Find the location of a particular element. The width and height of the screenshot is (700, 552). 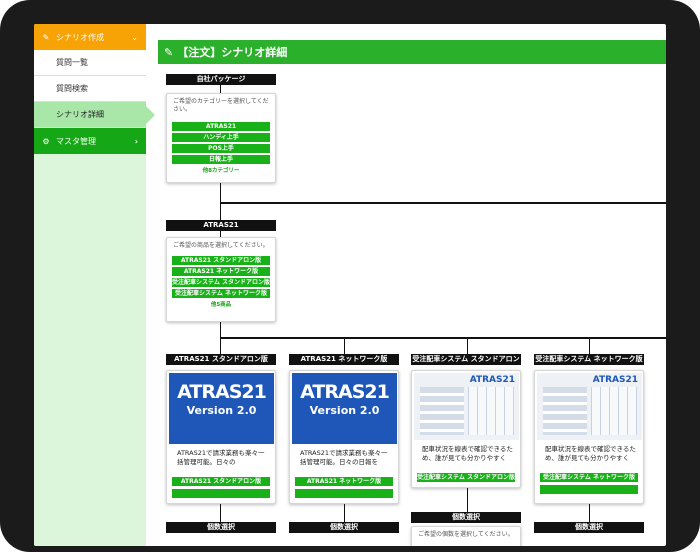

category-option-button: ハンディ上手 is located at coordinates (221, 137).